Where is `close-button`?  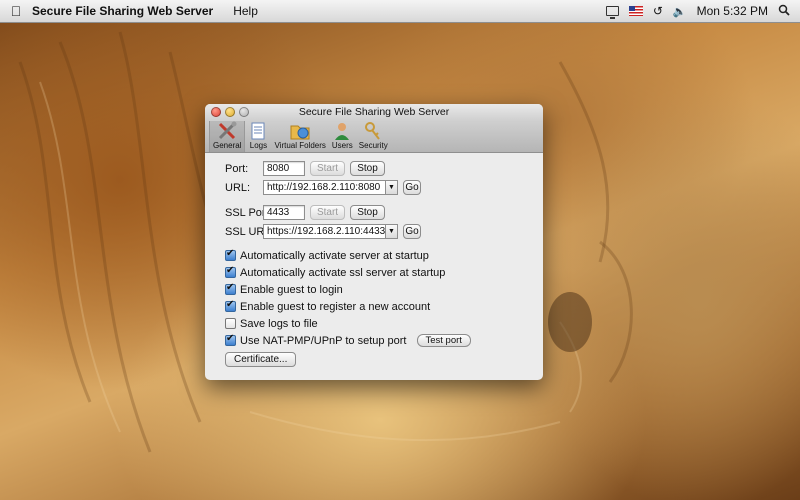
close-button is located at coordinates (216, 112).